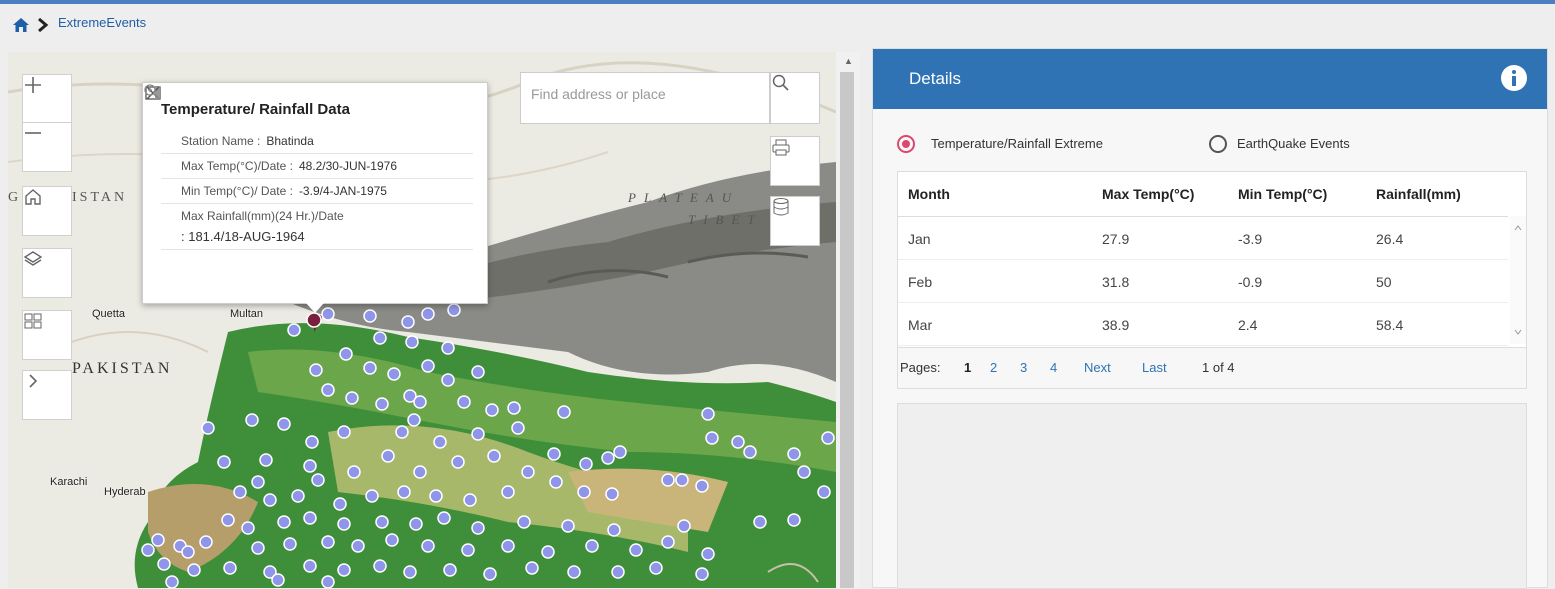 This screenshot has width=1555, height=589. Describe the element at coordinates (993, 367) in the screenshot. I see `pager-page-2: 2` at that location.